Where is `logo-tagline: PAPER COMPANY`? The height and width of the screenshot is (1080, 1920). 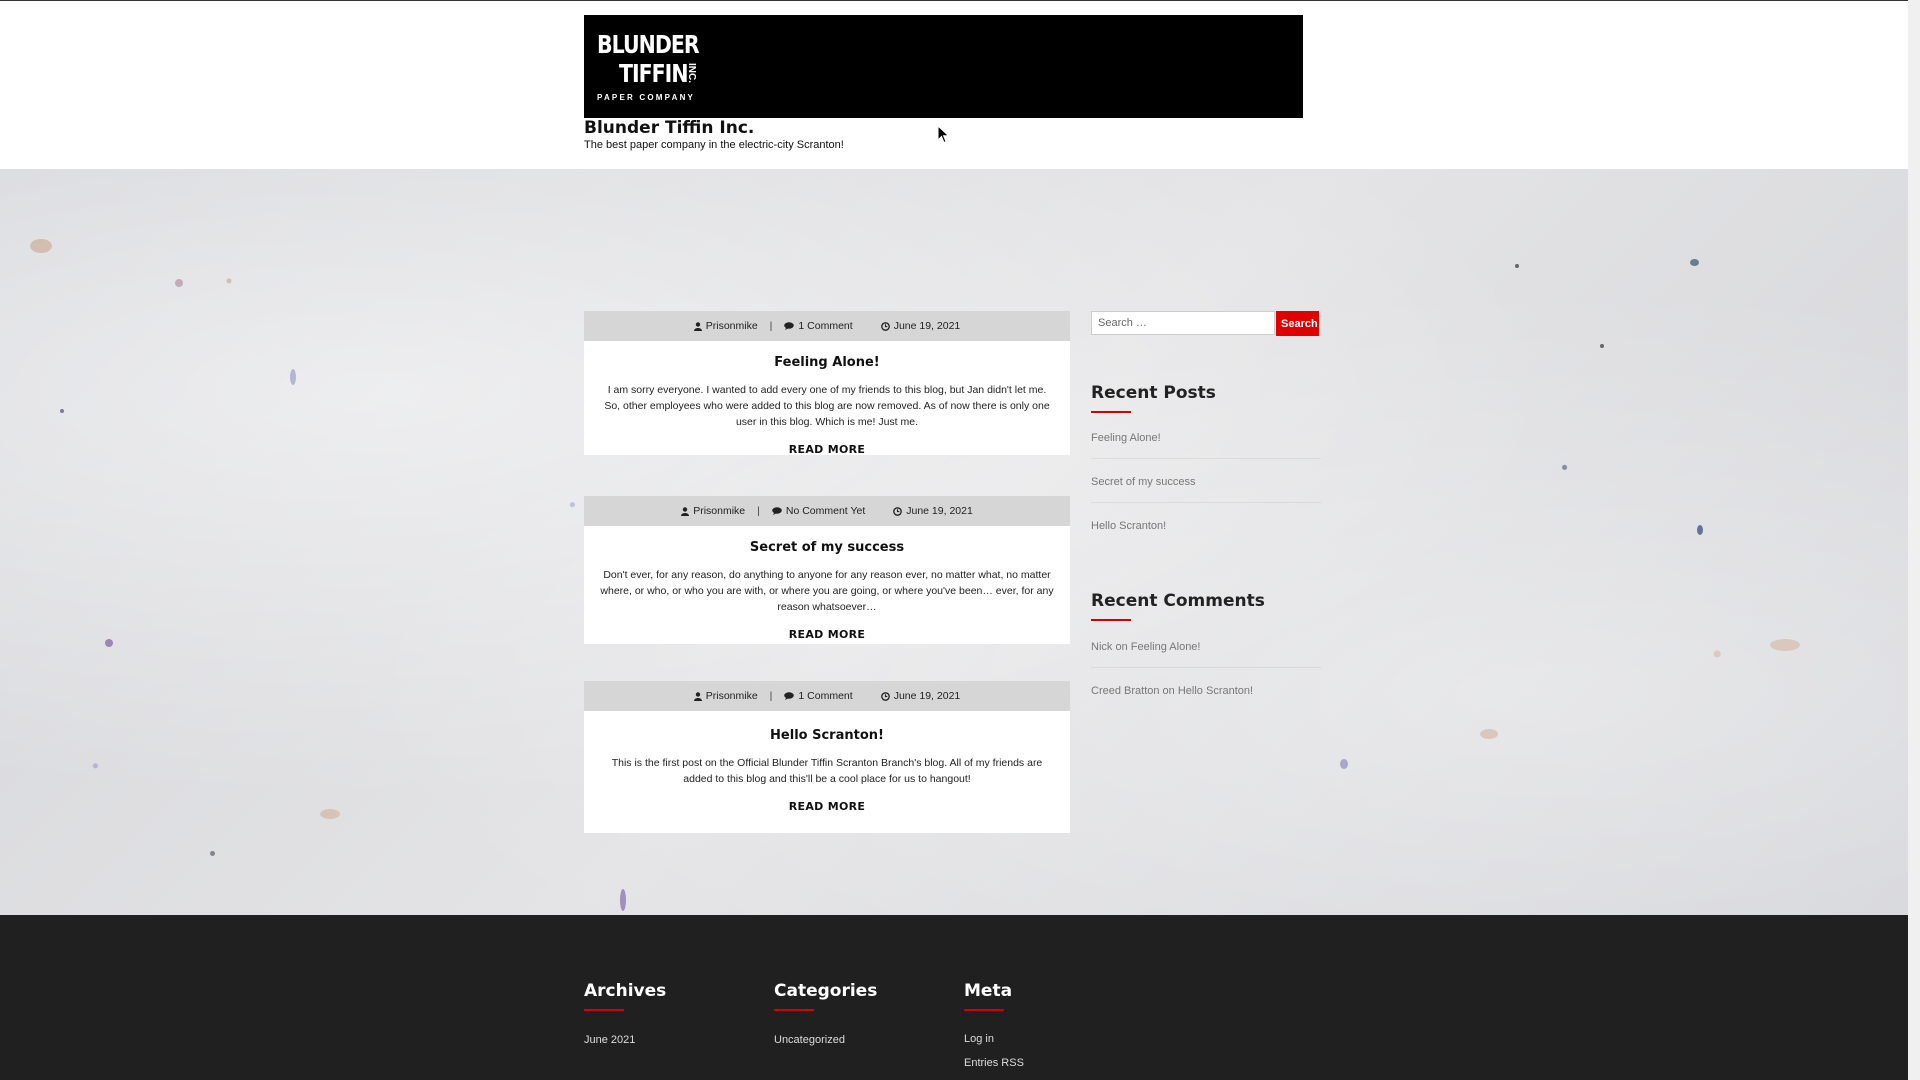 logo-tagline: PAPER COMPANY is located at coordinates (646, 97).